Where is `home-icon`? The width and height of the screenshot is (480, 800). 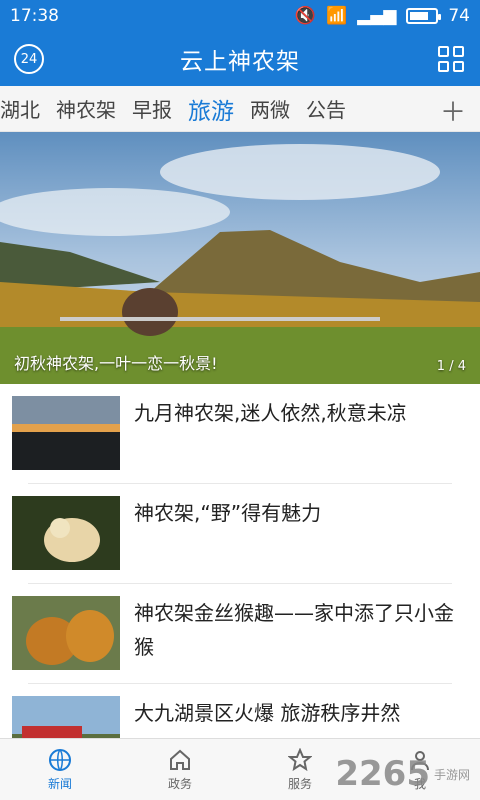 home-icon is located at coordinates (180, 759).